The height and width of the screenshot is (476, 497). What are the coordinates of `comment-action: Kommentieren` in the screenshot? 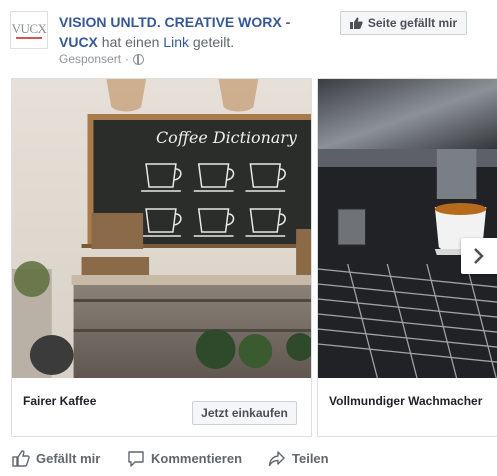 It's located at (184, 458).